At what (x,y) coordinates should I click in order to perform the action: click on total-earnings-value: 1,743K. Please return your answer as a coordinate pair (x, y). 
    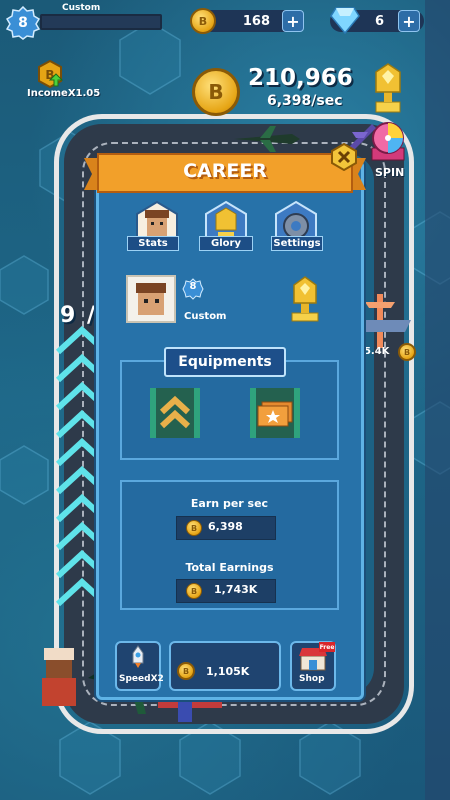
    Looking at the image, I should click on (236, 589).